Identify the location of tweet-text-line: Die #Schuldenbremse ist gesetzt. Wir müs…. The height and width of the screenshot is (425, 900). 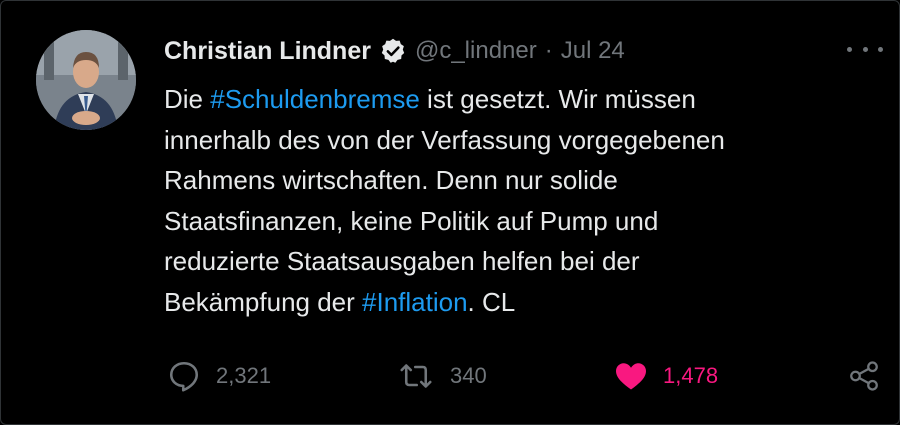
(430, 99).